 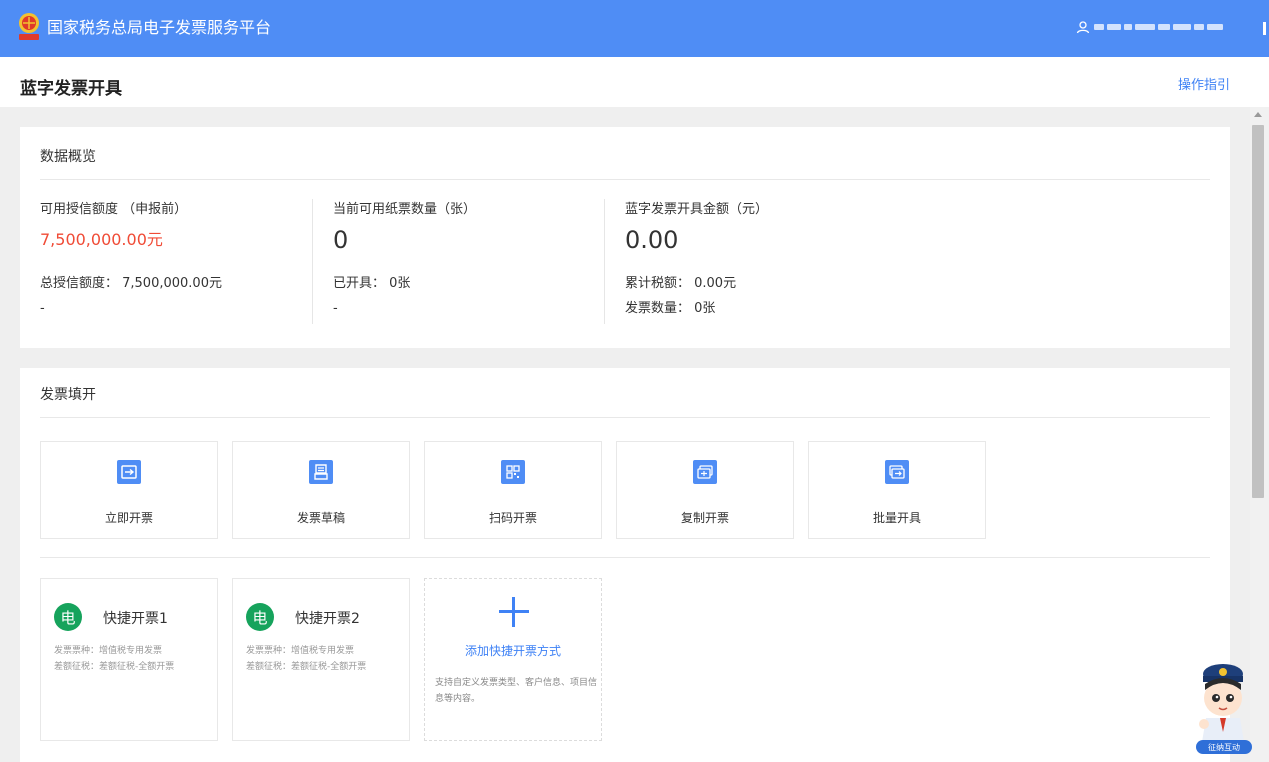 What do you see at coordinates (101, 239) in the screenshot?
I see `credit-value: 7,500,000.00元` at bounding box center [101, 239].